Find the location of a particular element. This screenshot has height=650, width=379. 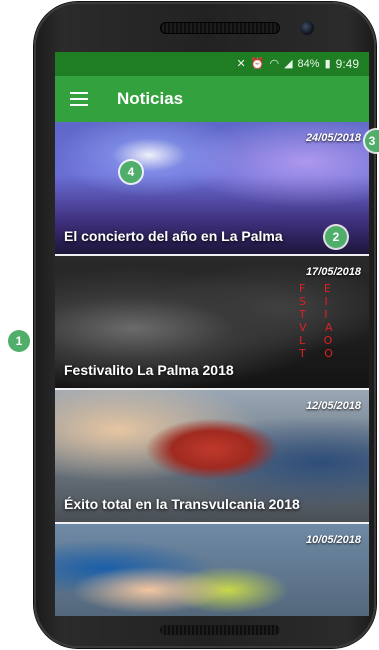

front-camera is located at coordinates (307, 28).